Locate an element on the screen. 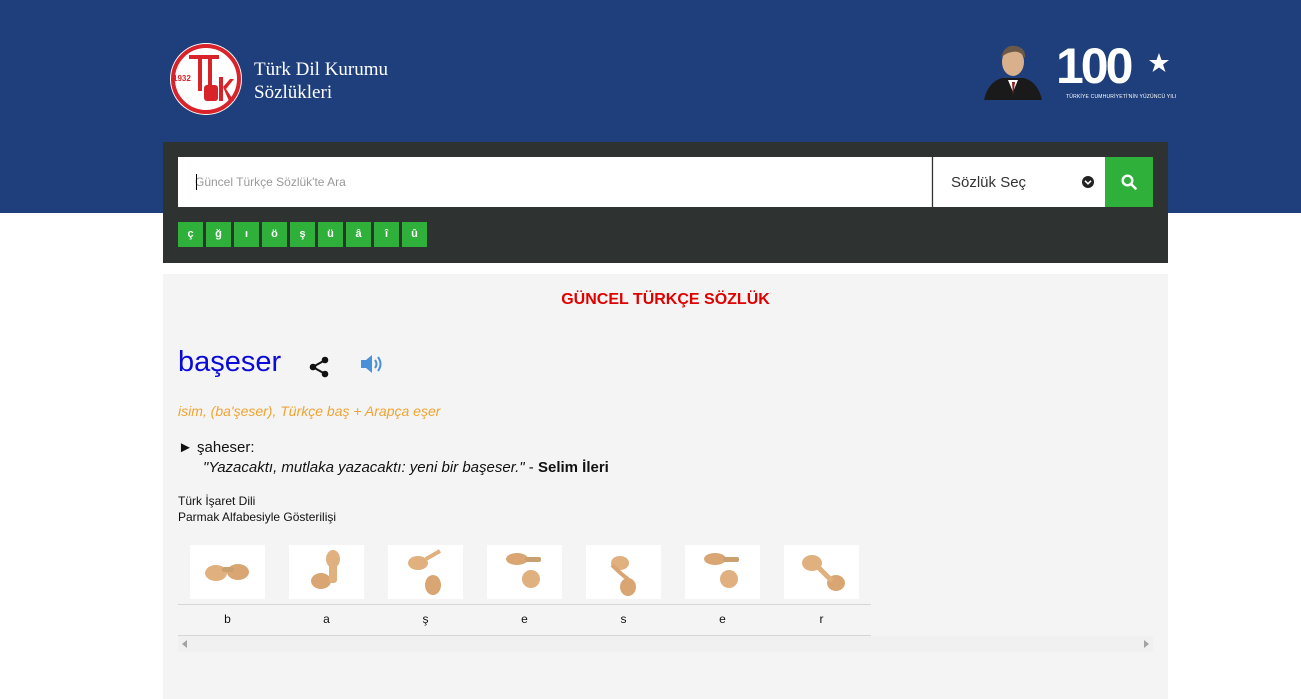 The height and width of the screenshot is (699, 1301). sign-letter: s is located at coordinates (623, 619).